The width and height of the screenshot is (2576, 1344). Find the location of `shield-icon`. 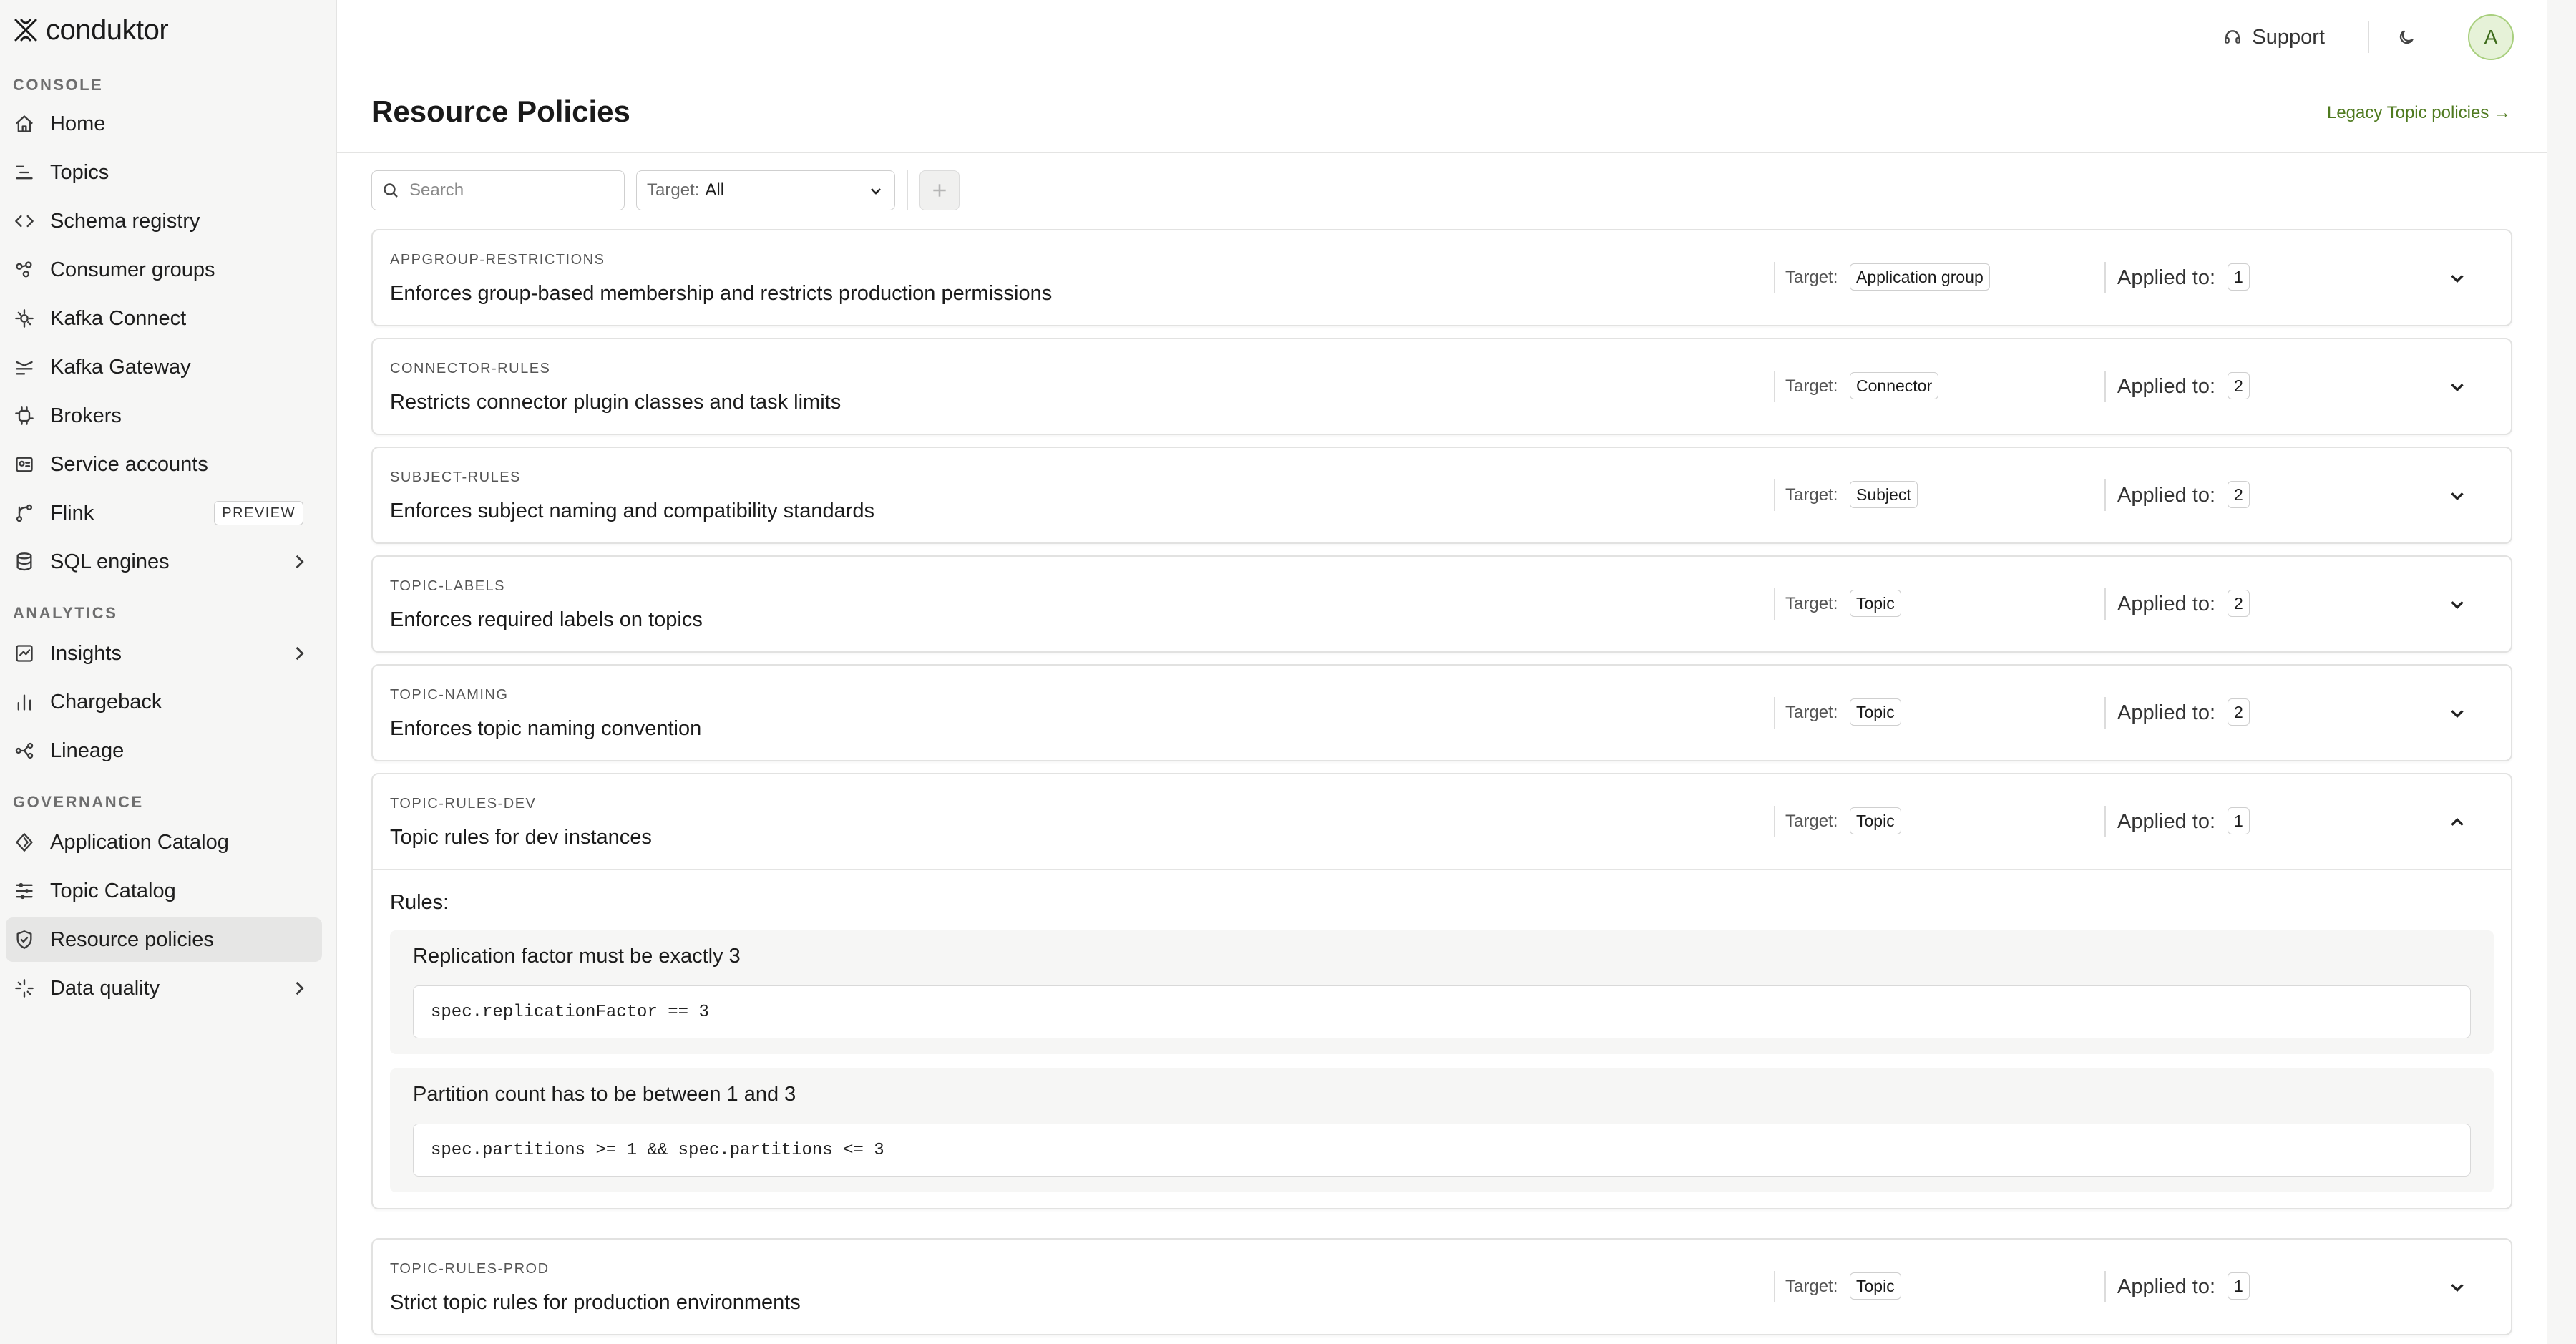

shield-icon is located at coordinates (24, 939).